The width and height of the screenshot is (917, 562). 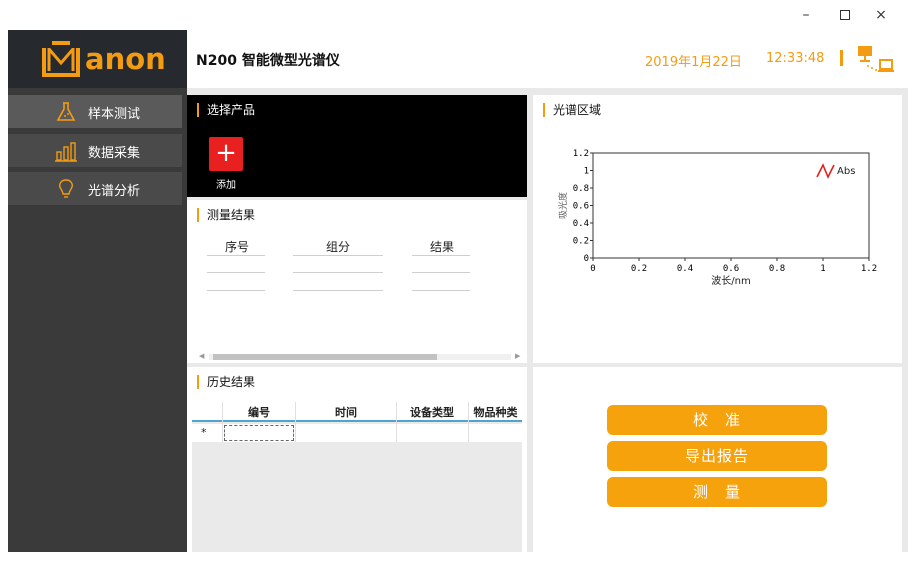 I want to click on sidebar-item-data-collection: 数据采集, so click(x=95, y=150).